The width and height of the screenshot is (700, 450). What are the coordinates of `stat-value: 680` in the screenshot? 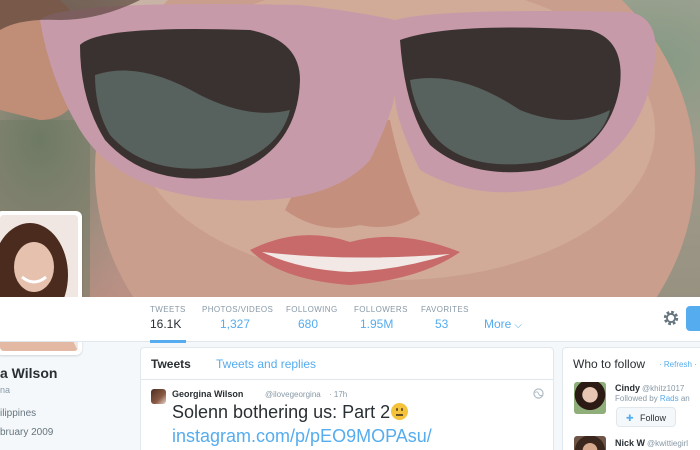 It's located at (308, 324).